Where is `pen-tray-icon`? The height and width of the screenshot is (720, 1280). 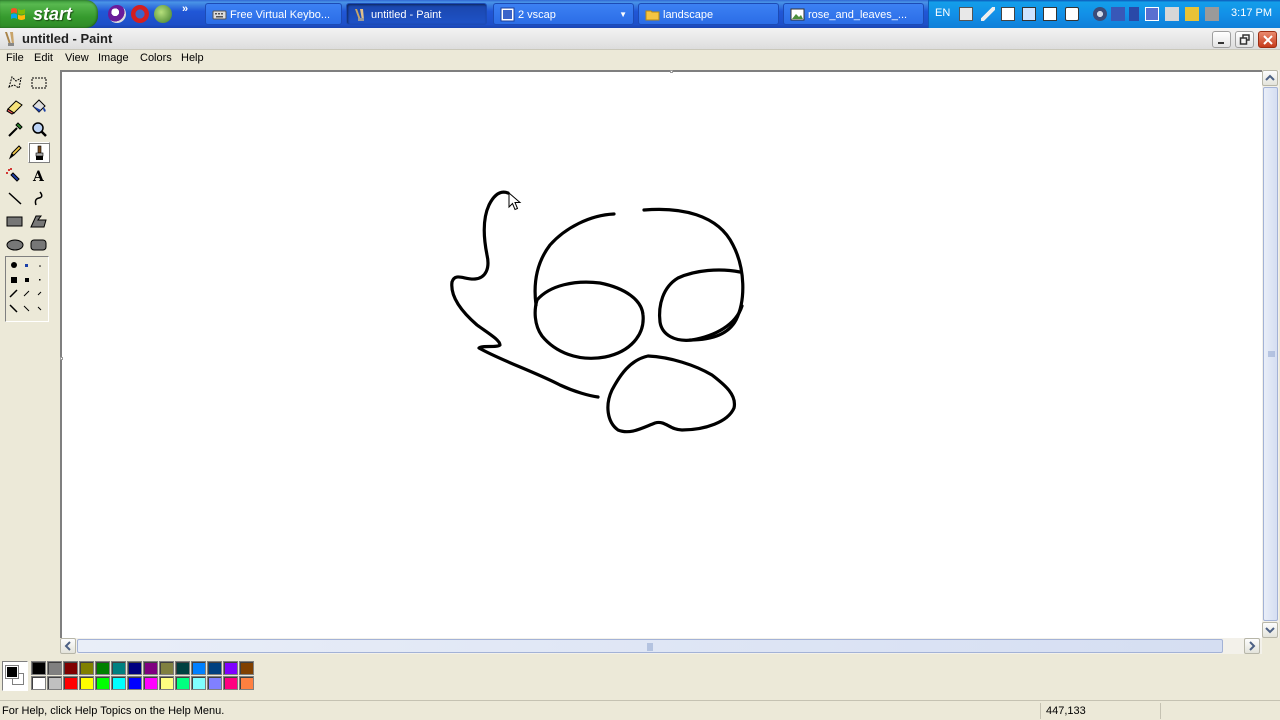
pen-tray-icon is located at coordinates (988, 14).